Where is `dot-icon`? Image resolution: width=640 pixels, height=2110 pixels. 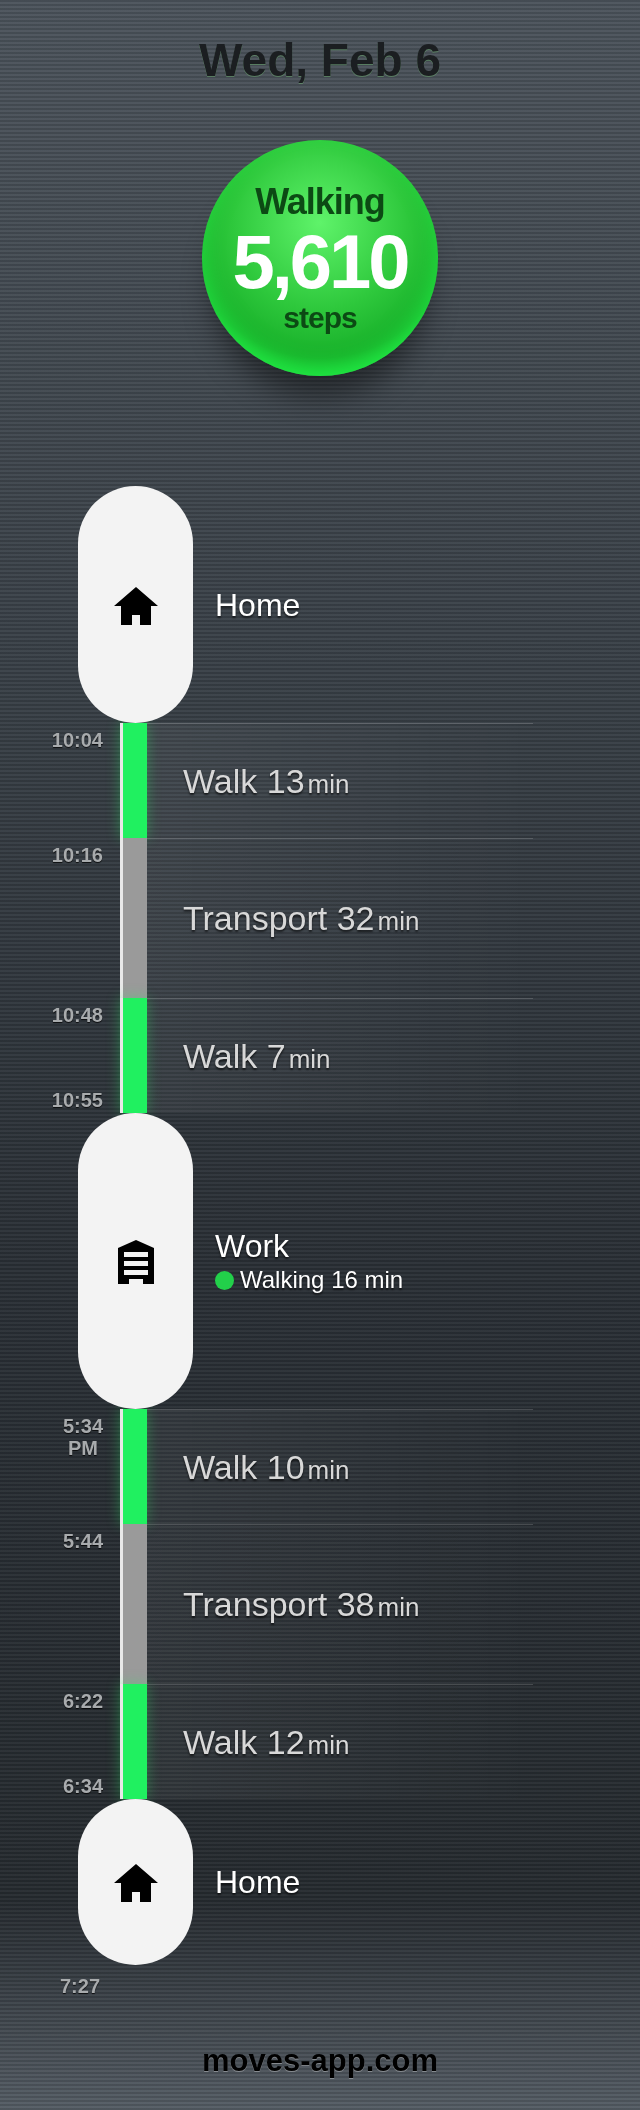
dot-icon is located at coordinates (224, 1280).